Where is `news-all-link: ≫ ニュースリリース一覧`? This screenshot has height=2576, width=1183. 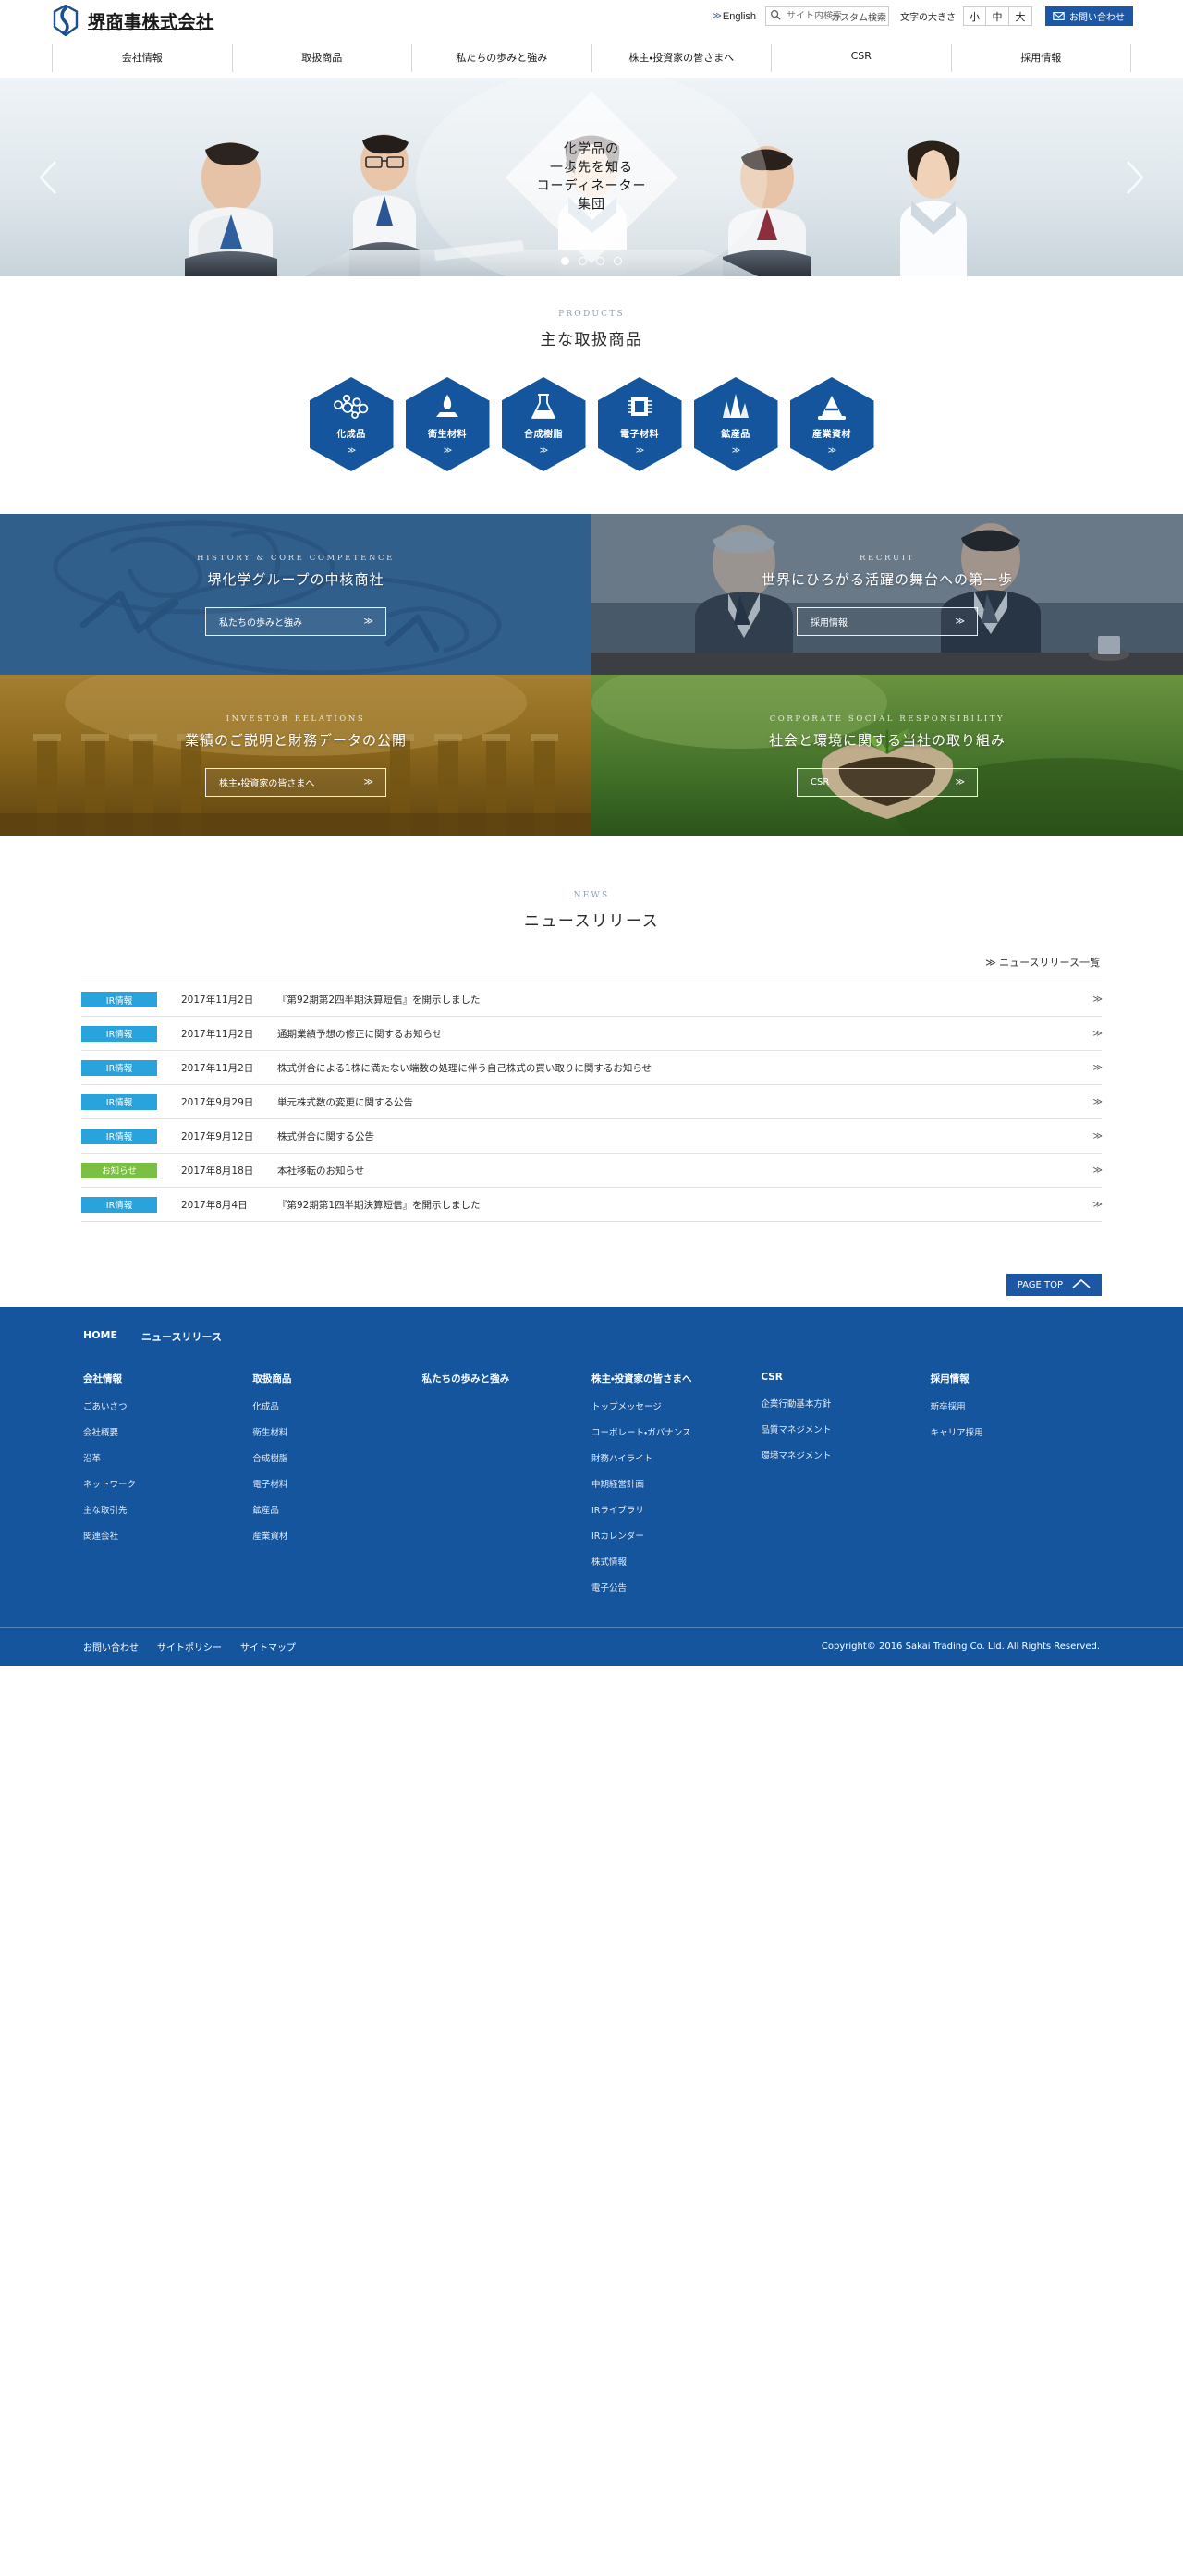
news-all-link: ≫ ニュースリリース一覧 is located at coordinates (550, 962).